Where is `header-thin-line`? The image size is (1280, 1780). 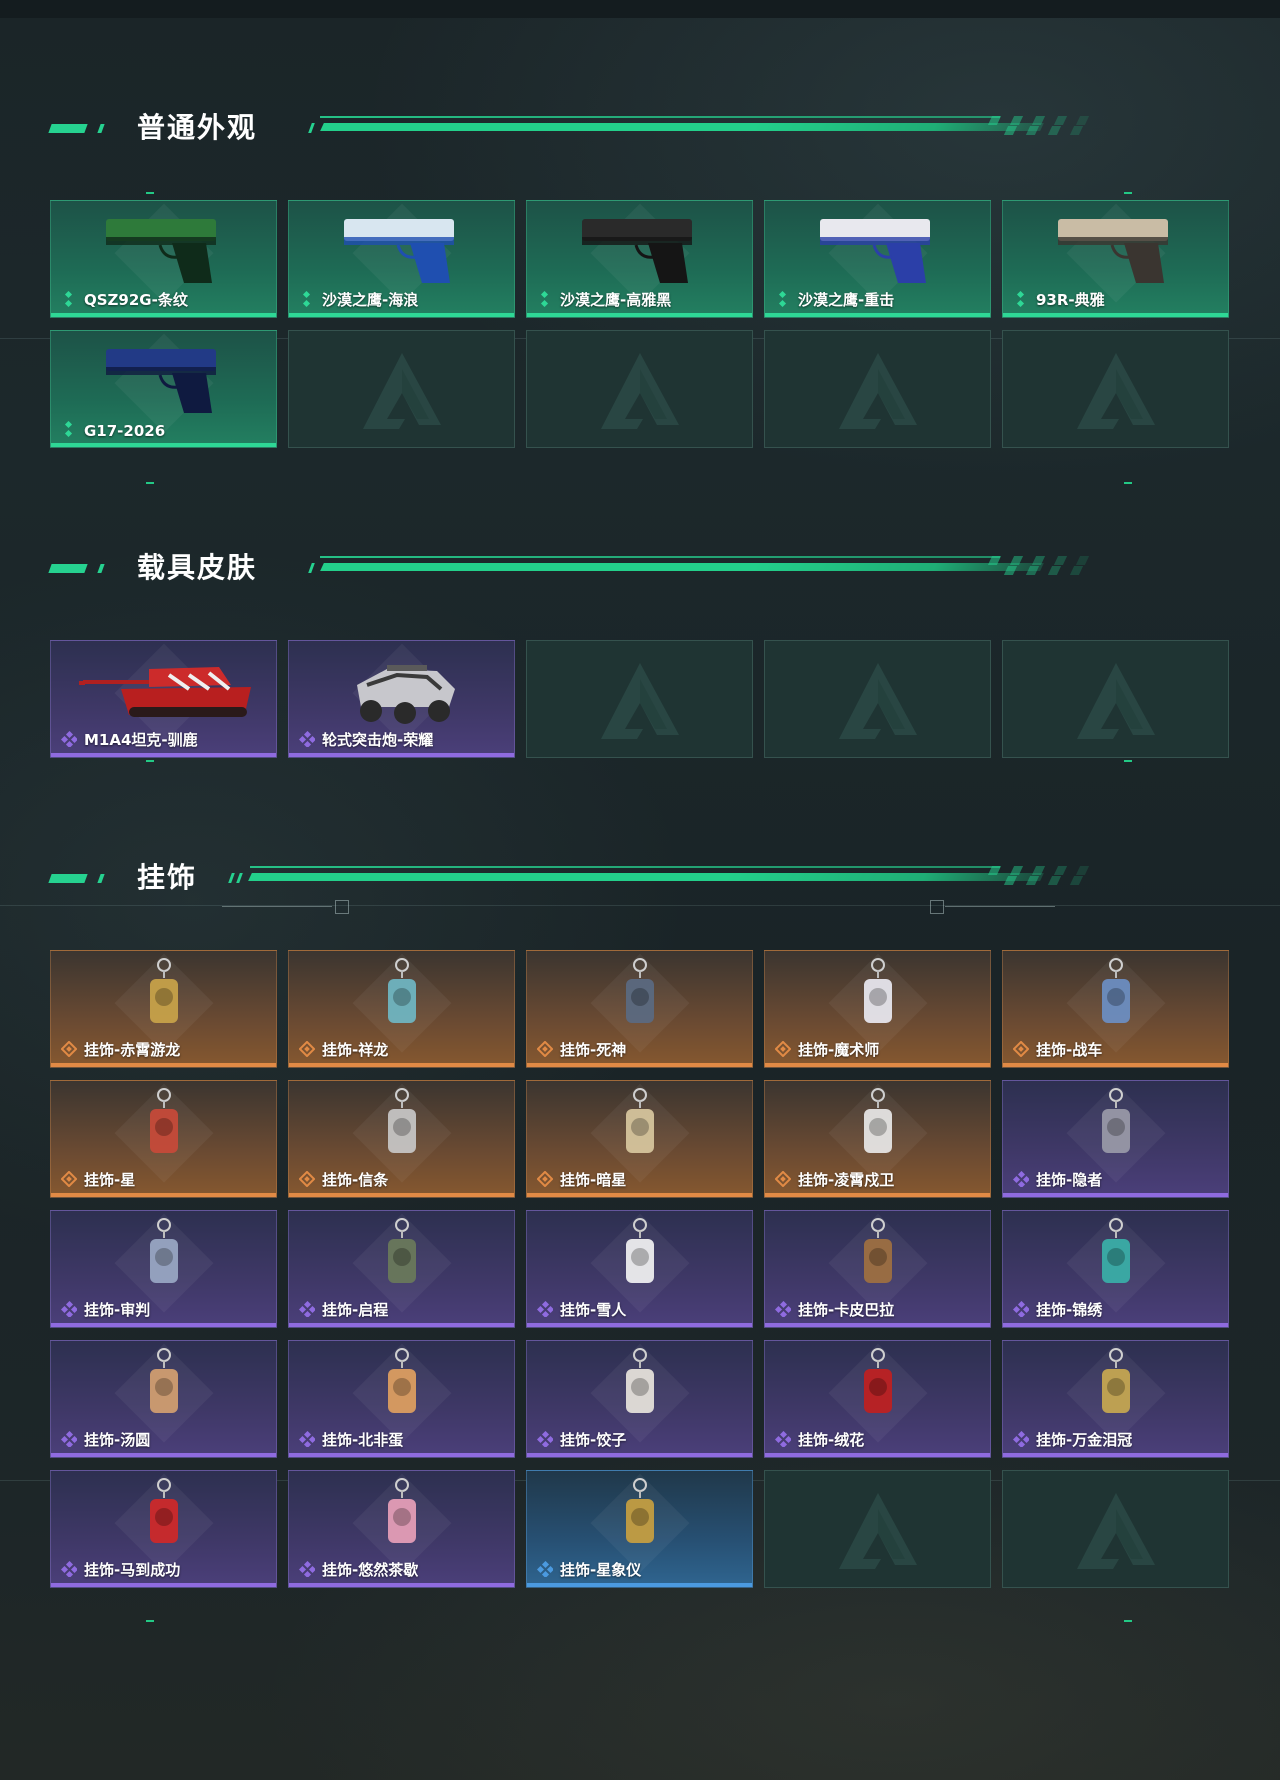 header-thin-line is located at coordinates (660, 117).